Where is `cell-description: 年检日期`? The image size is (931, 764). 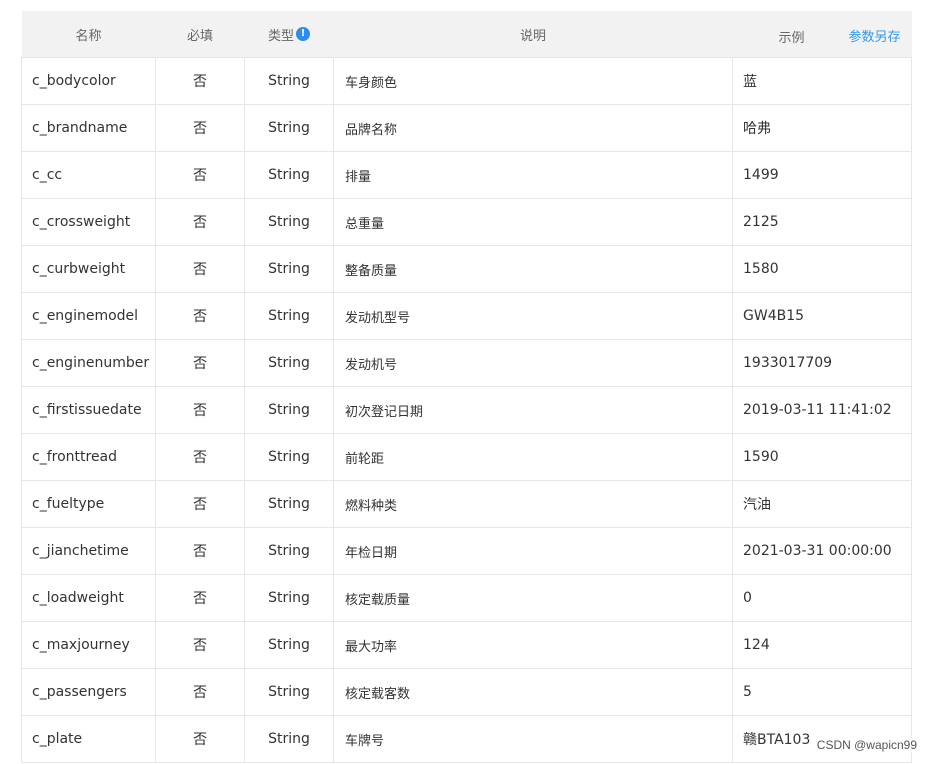 cell-description: 年检日期 is located at coordinates (533, 551).